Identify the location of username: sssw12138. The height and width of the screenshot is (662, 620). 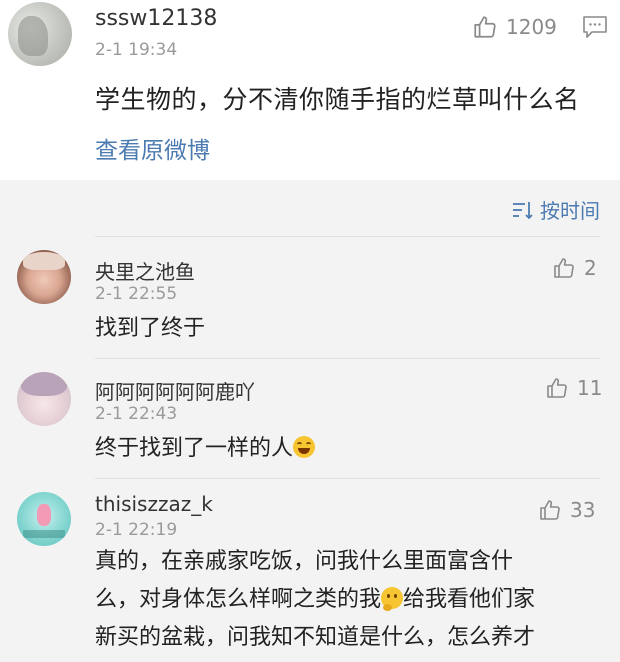
(156, 18).